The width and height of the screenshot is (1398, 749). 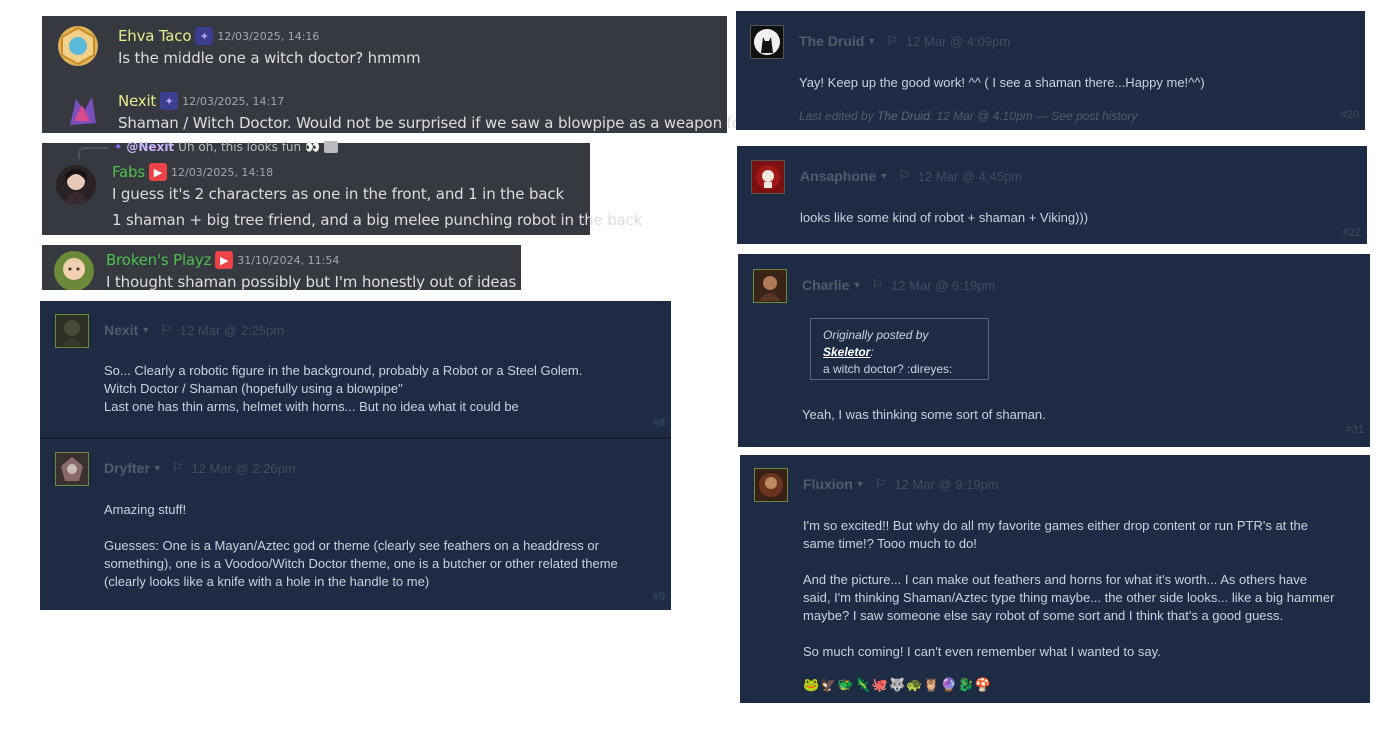 I want to click on reply-mention: @Nexit, so click(x=150, y=147).